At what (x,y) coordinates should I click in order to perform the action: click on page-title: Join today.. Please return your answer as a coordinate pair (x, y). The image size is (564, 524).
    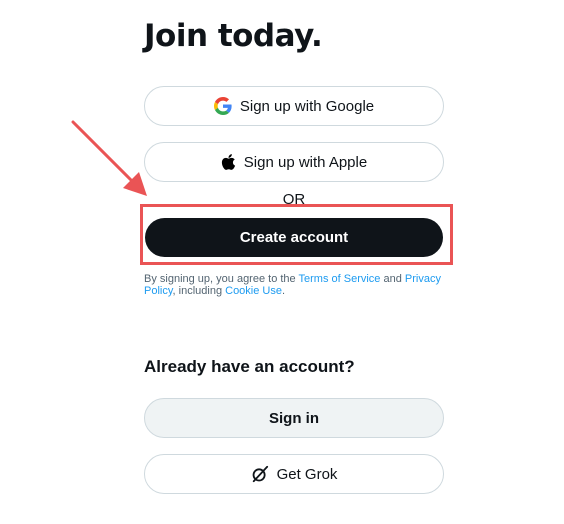
    Looking at the image, I should click on (233, 36).